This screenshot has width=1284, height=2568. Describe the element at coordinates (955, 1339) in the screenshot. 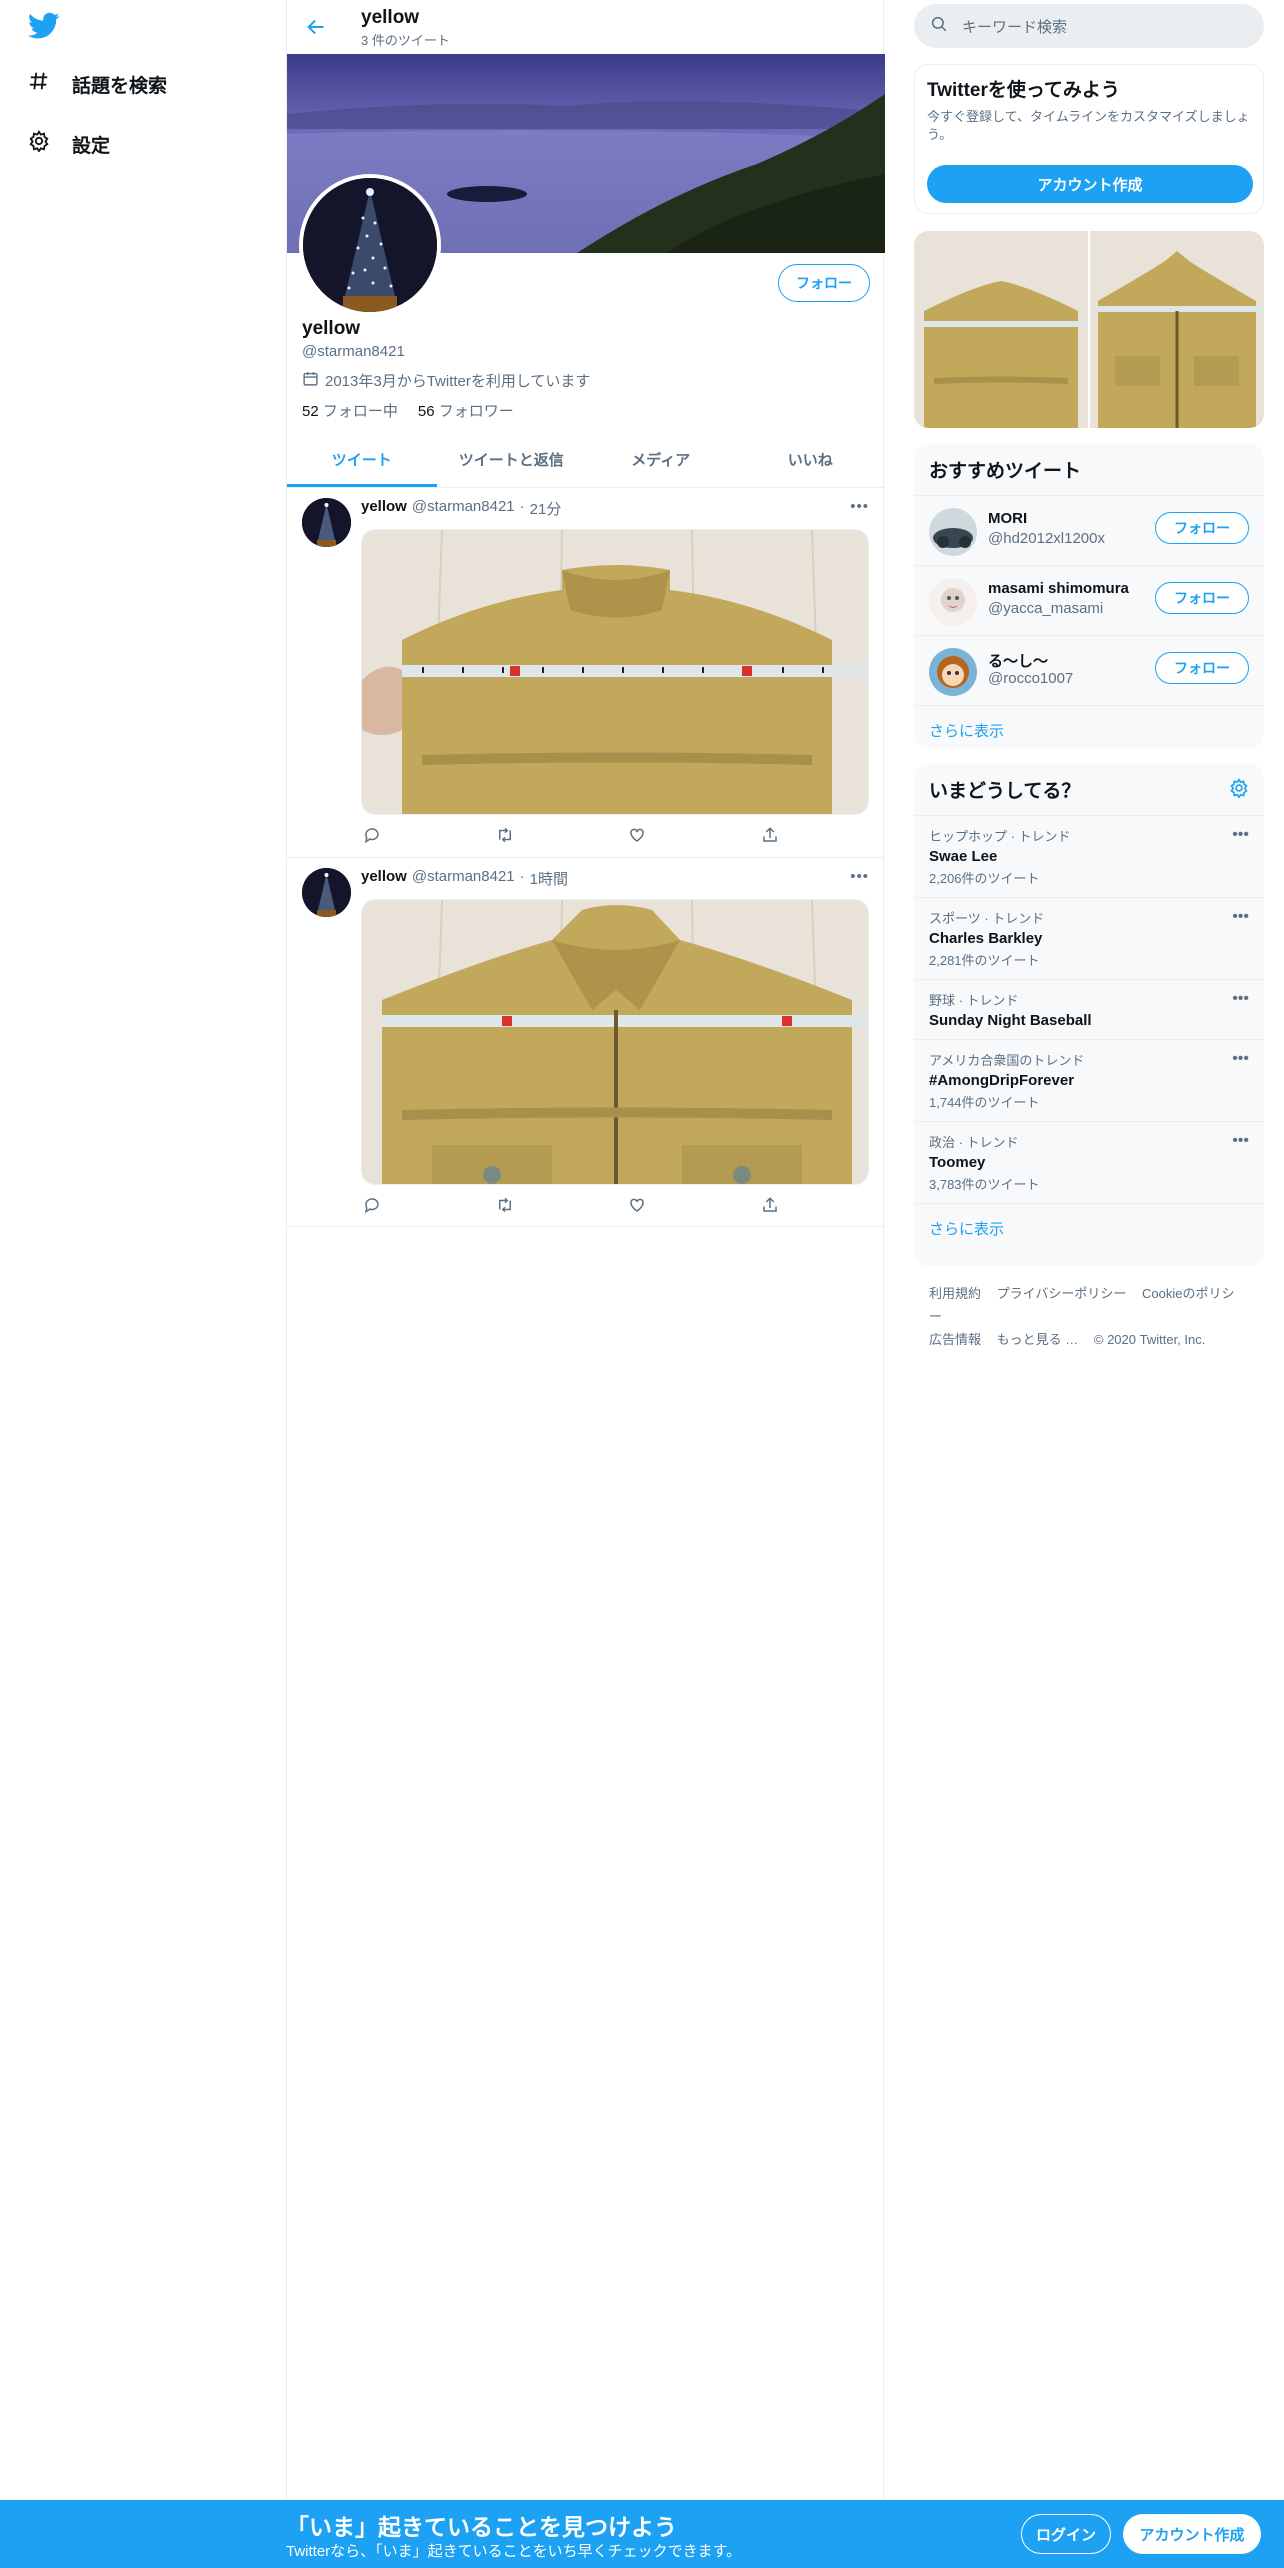

I see `footer-link: 広告情報` at that location.